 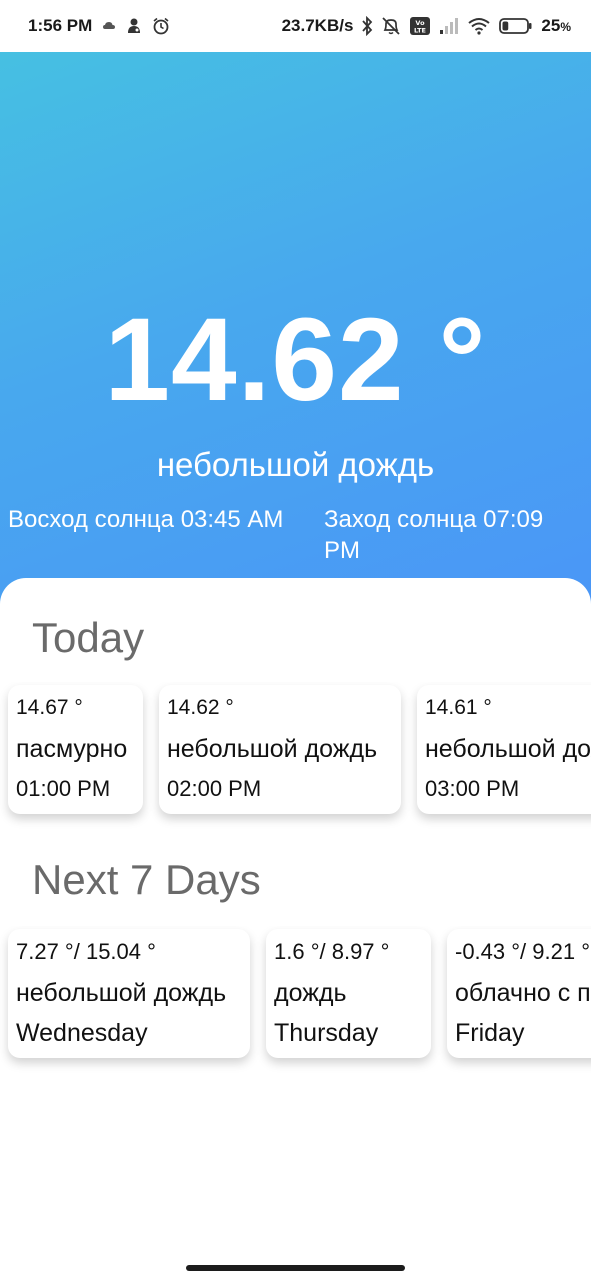 I want to click on daily-day: Thursday, so click(x=326, y=1033).